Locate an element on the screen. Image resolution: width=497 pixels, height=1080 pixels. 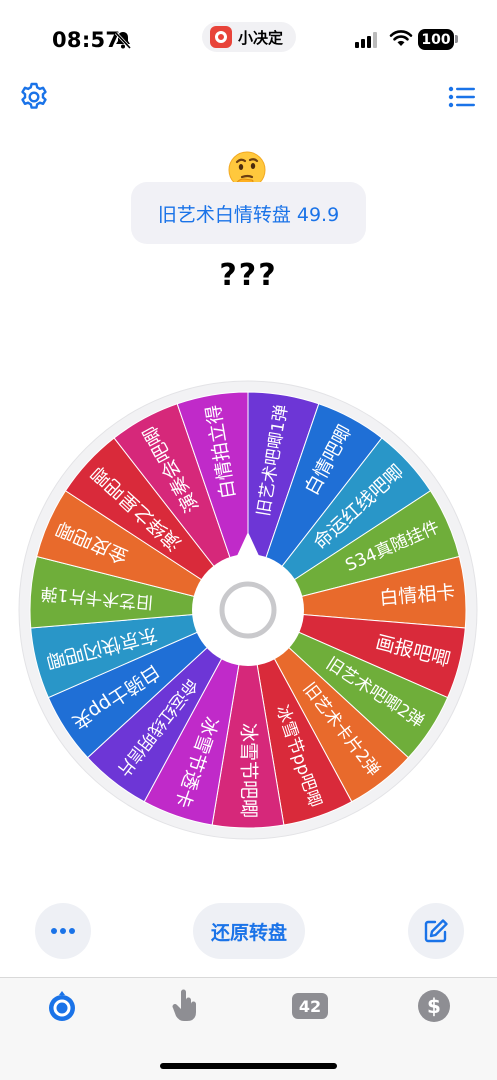
dollar-icon: $ is located at coordinates (434, 1006).